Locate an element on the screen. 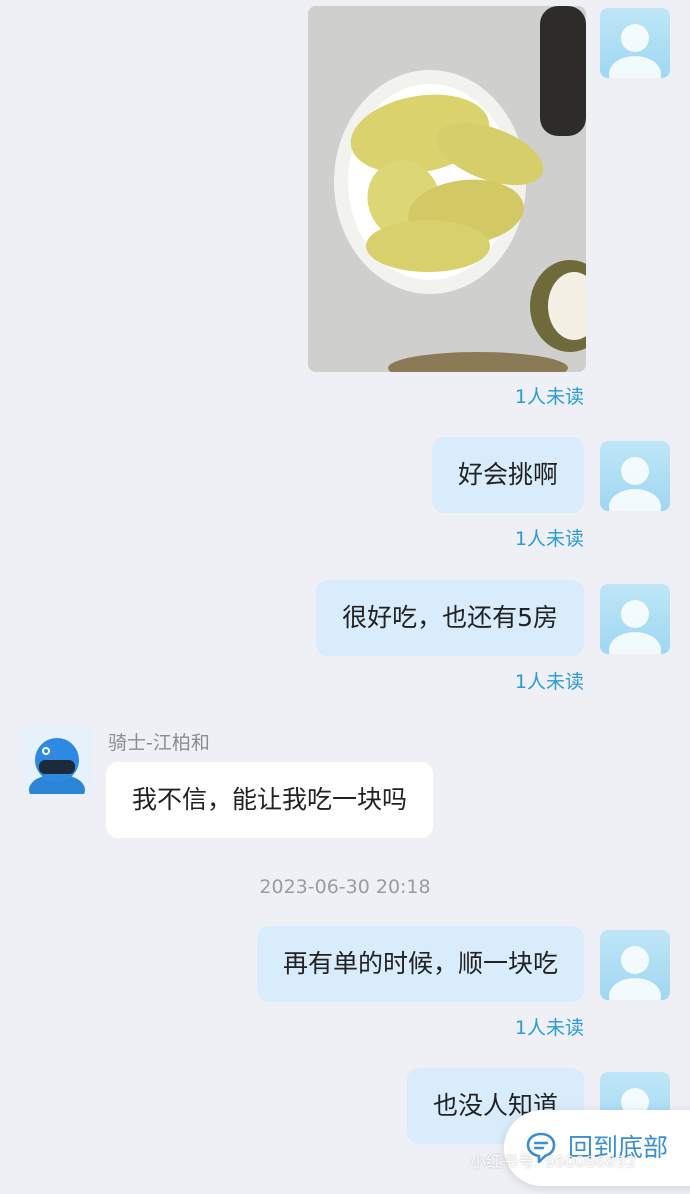 Image resolution: width=690 pixels, height=1194 pixels. message-timestamp: 2023-06-30 20:18 is located at coordinates (345, 887).